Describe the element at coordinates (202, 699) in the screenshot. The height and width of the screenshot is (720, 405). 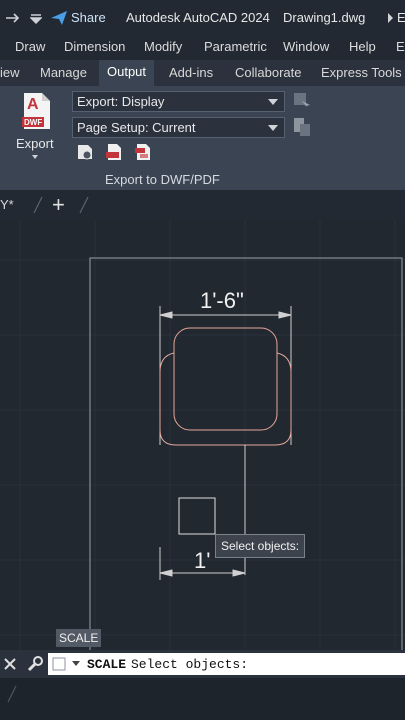
I see `status-area` at that location.